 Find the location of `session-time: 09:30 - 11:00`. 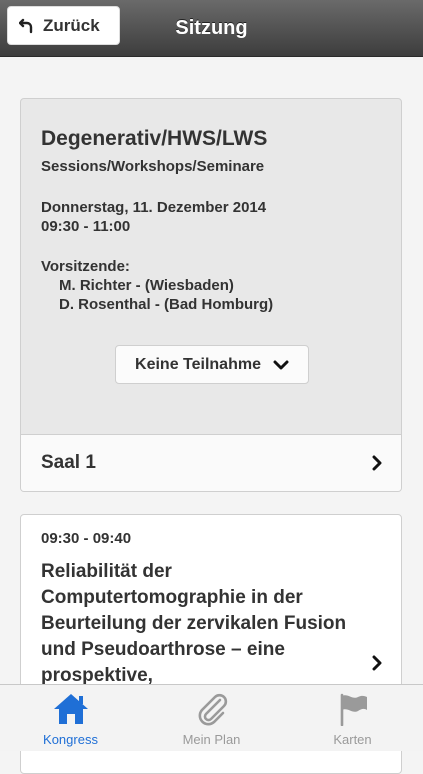

session-time: 09:30 - 11:00 is located at coordinates (86, 226).